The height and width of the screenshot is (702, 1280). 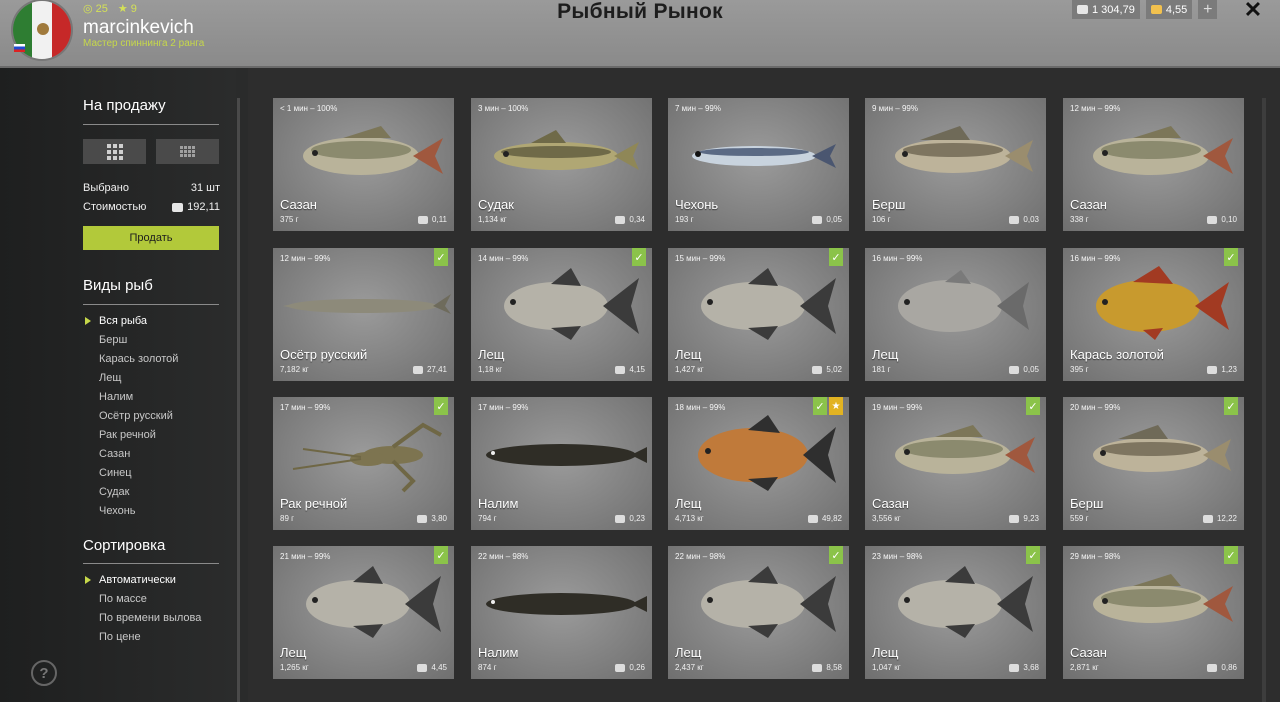 I want to click on silver-value: 1 304,79, so click(x=1113, y=9).